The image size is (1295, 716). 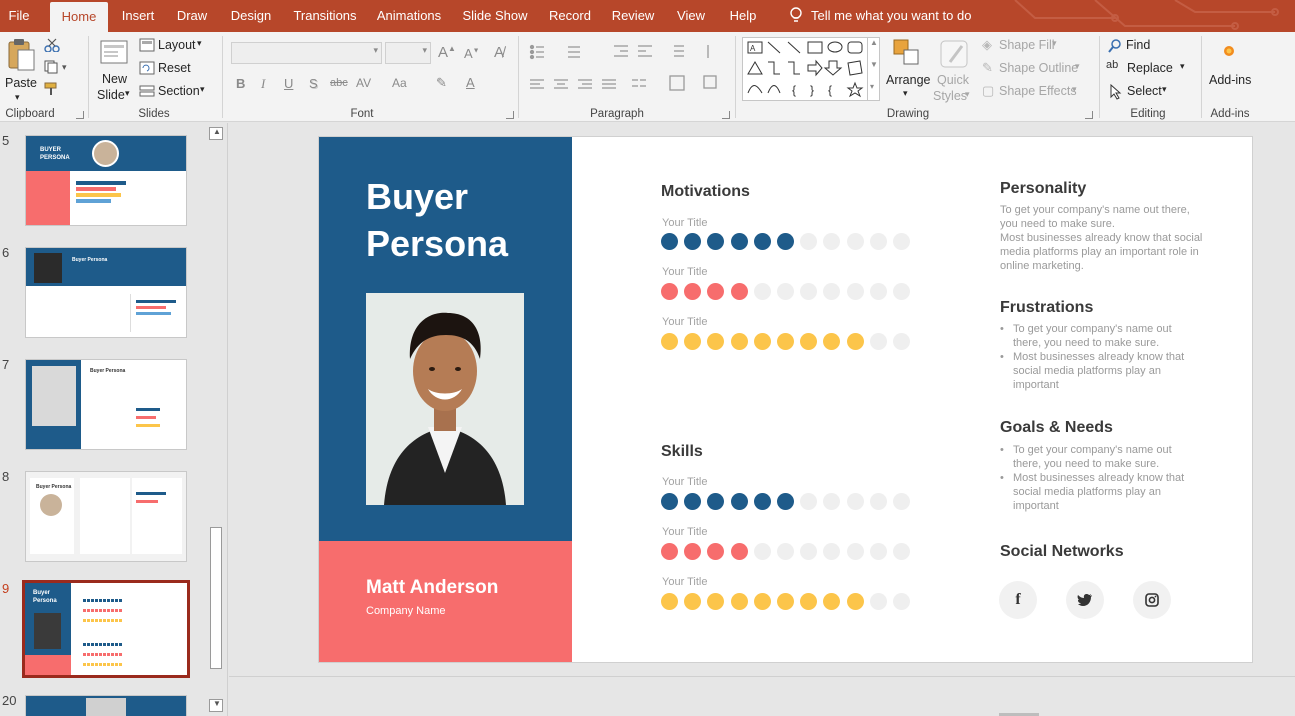 What do you see at coordinates (1056, 428) in the screenshot?
I see `goals-heading: Goals & Needs` at bounding box center [1056, 428].